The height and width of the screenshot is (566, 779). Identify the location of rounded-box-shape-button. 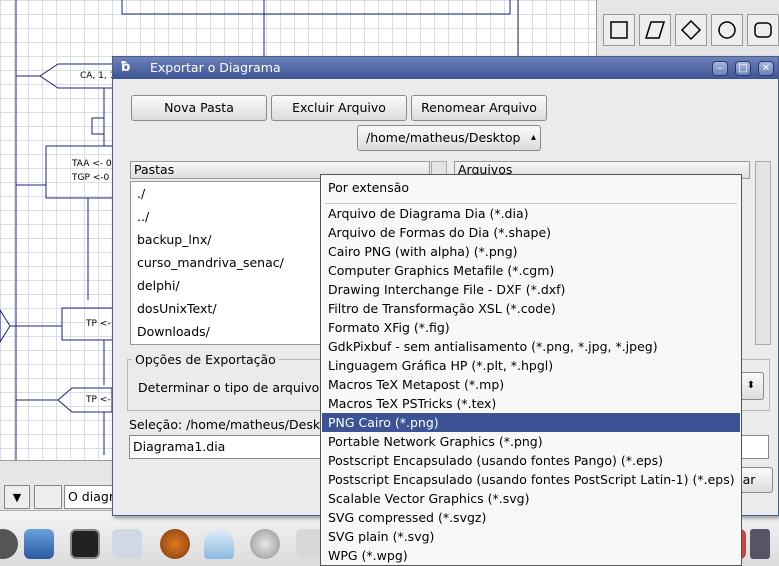
(763, 30).